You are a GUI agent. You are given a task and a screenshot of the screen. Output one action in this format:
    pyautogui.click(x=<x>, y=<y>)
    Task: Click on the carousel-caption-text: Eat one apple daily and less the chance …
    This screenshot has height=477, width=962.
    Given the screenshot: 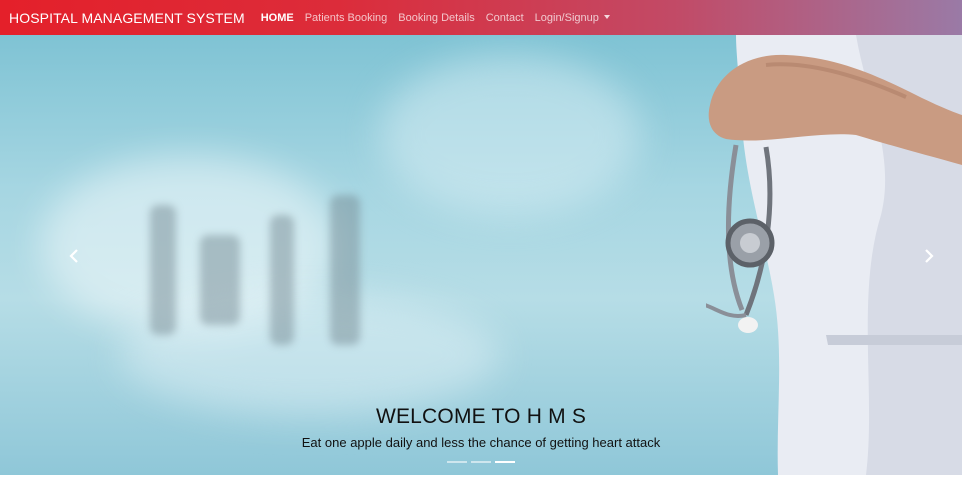 What is the action you would take?
    pyautogui.click(x=481, y=442)
    